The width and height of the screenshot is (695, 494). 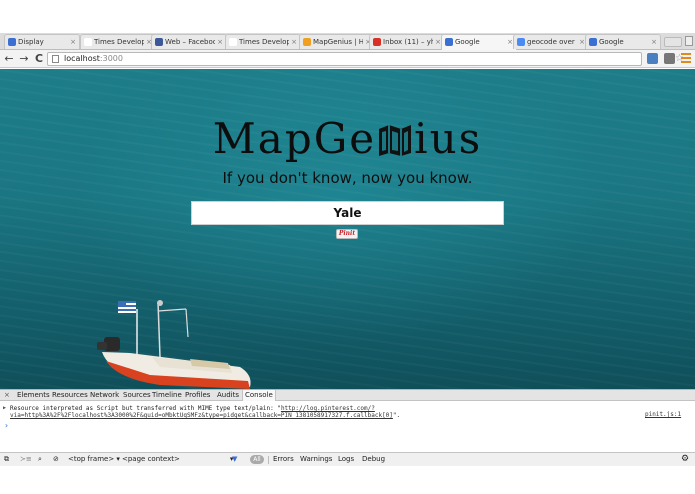 What do you see at coordinates (663, 414) in the screenshot?
I see `console-source-link: pinit.js:1` at bounding box center [663, 414].